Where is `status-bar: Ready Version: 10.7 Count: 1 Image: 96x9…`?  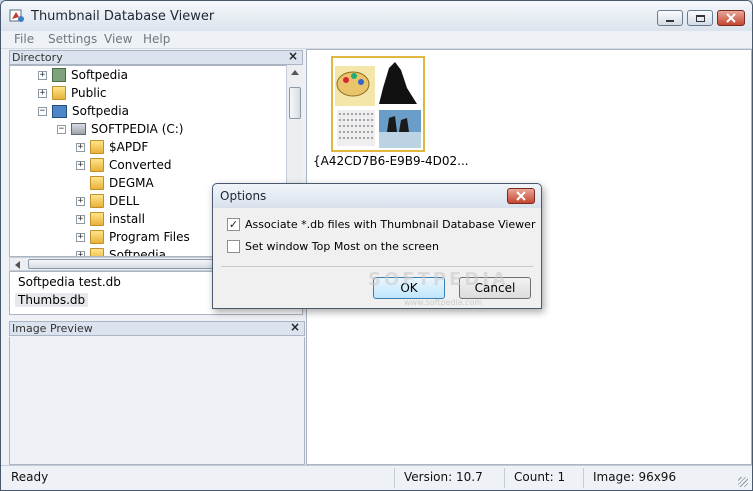
status-bar: Ready Version: 10.7 Count: 1 Image: 96x9… is located at coordinates (376, 477).